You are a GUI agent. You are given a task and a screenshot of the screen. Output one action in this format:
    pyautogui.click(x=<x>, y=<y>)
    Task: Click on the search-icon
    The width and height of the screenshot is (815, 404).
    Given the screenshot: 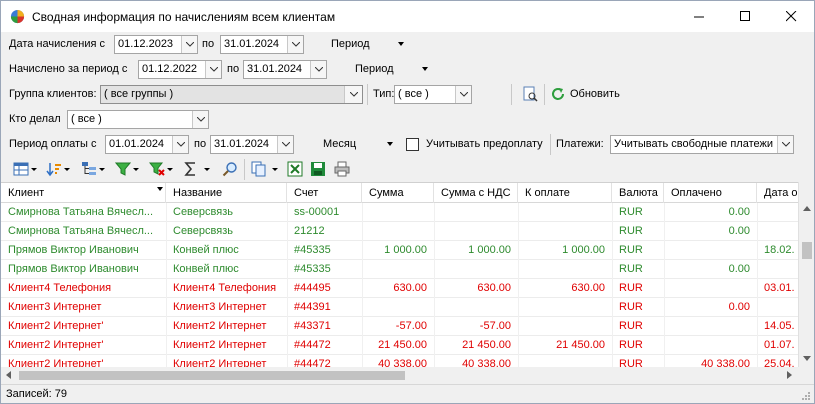 What is the action you would take?
    pyautogui.click(x=230, y=169)
    